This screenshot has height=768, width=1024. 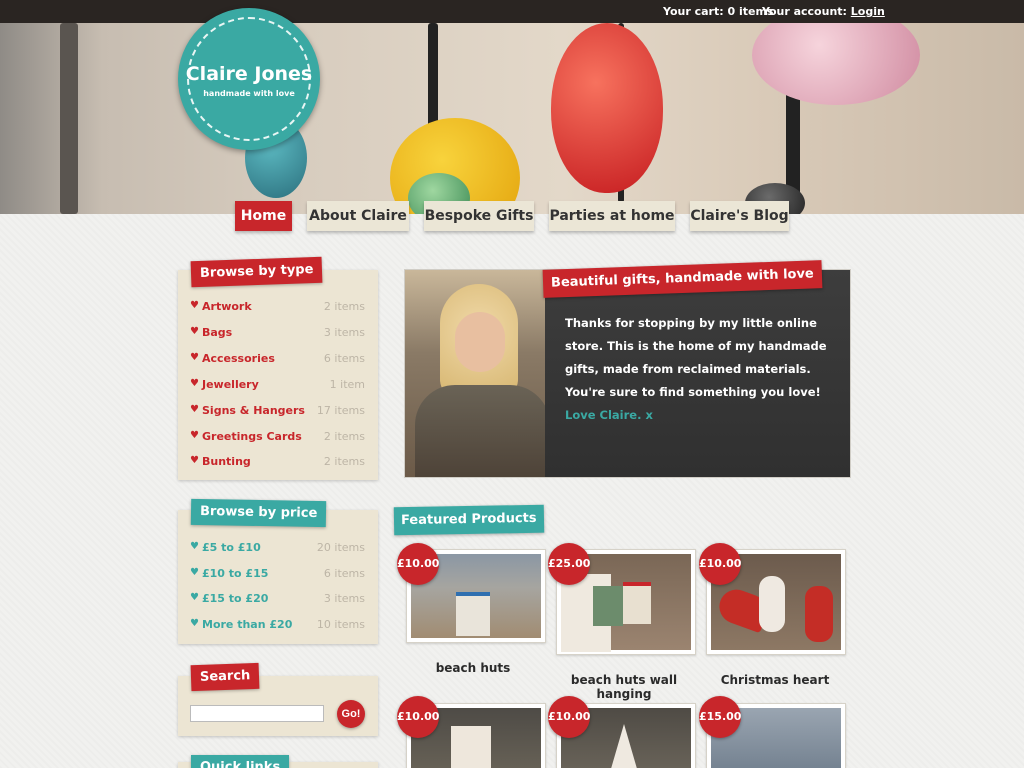 I want to click on red-bead, so click(x=607, y=108).